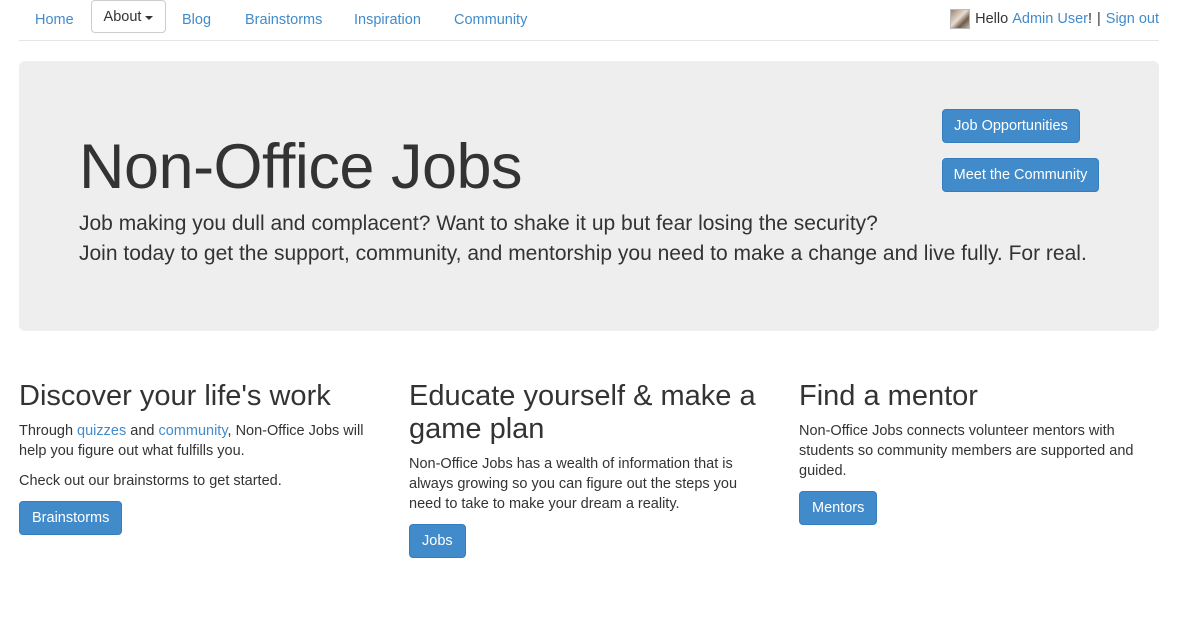 Image resolution: width=1195 pixels, height=619 pixels. Describe the element at coordinates (1050, 19) in the screenshot. I see `user-name-link: Admin User` at that location.